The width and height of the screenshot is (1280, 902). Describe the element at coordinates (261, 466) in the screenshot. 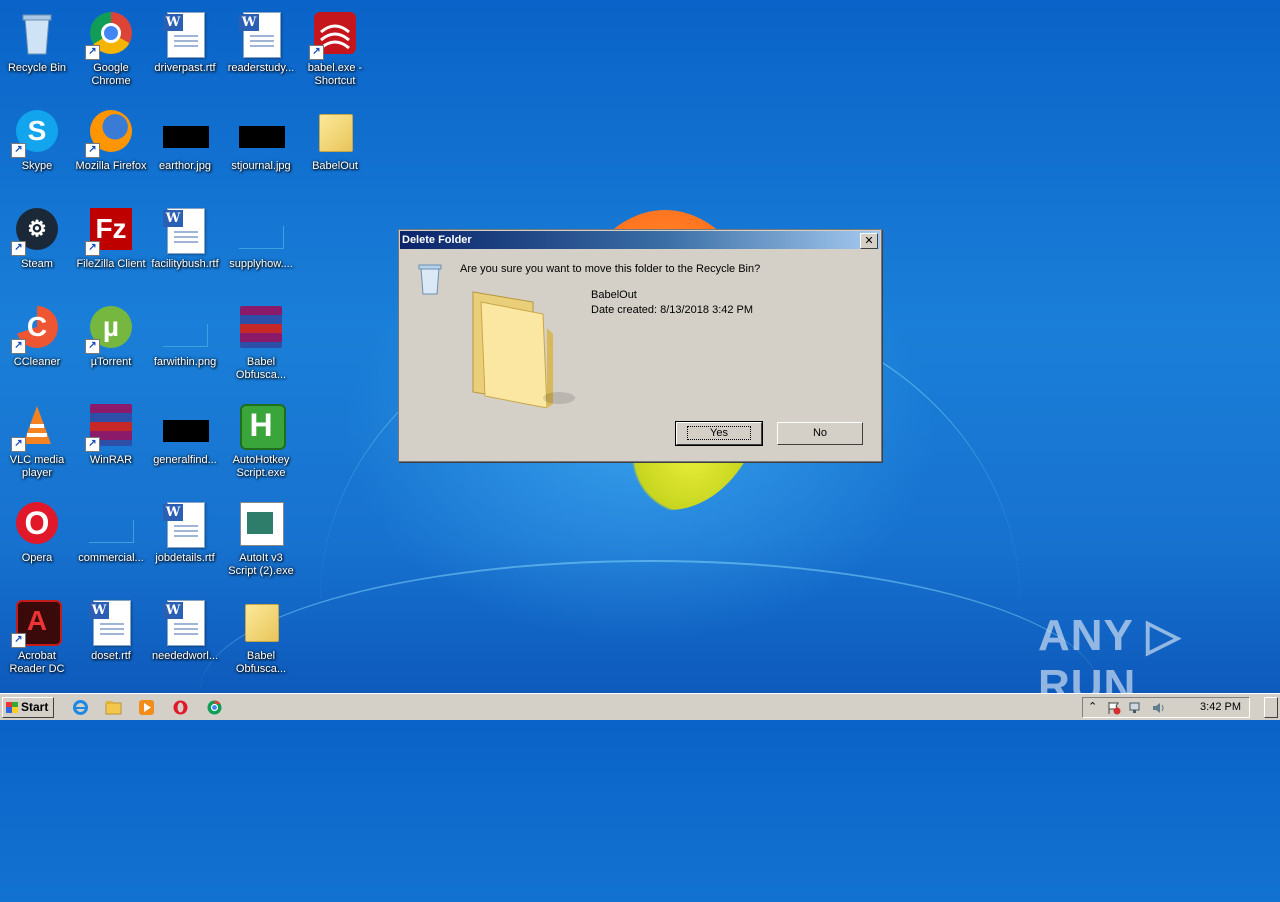

I see `desktop-icon-label: AutoHotkey Script.exe` at that location.